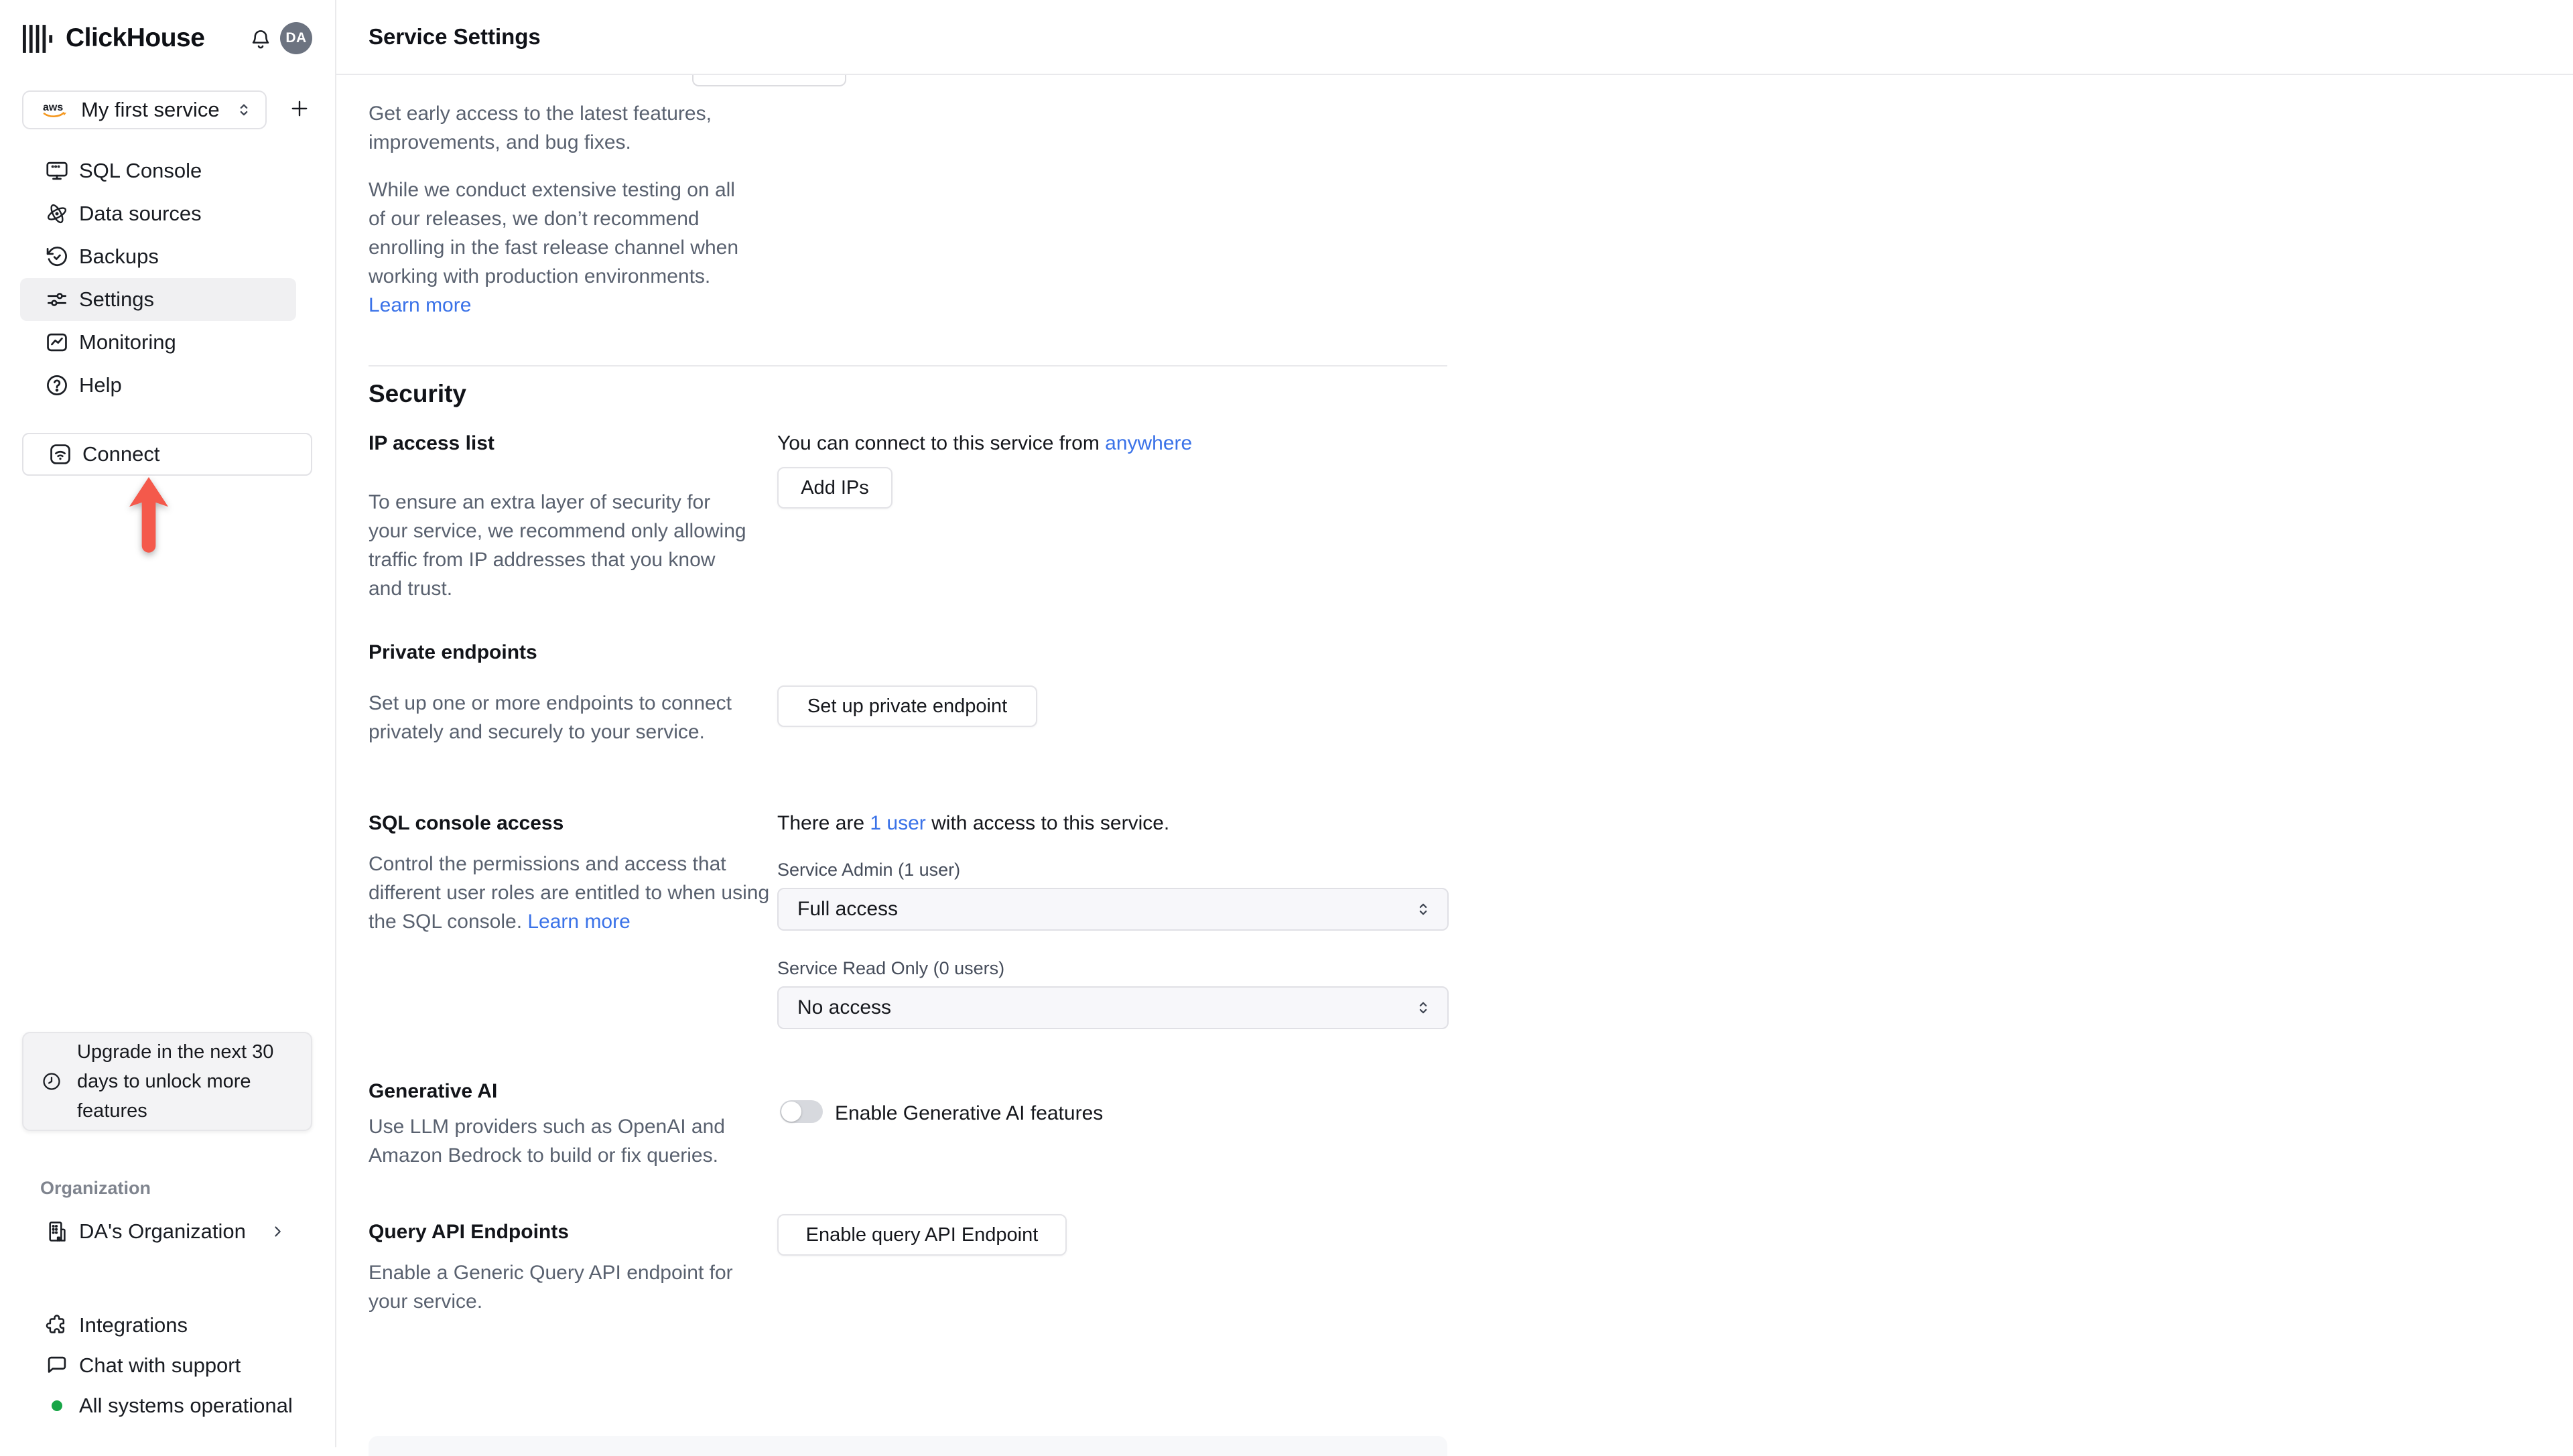 Image resolution: width=2573 pixels, height=1456 pixels. What do you see at coordinates (941, 443) in the screenshot?
I see `ip-access-connect-prefix: You can connect to this service from` at bounding box center [941, 443].